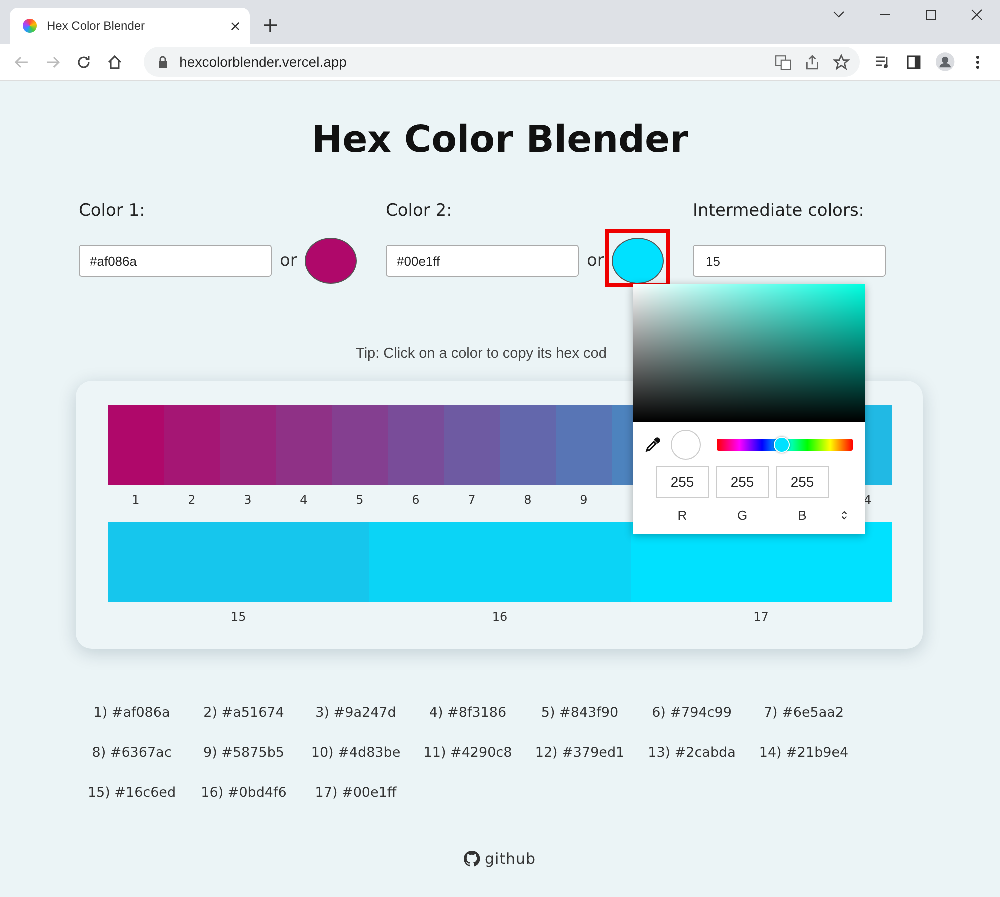 The height and width of the screenshot is (897, 1000). I want to click on count-input-field: 15, so click(789, 261).